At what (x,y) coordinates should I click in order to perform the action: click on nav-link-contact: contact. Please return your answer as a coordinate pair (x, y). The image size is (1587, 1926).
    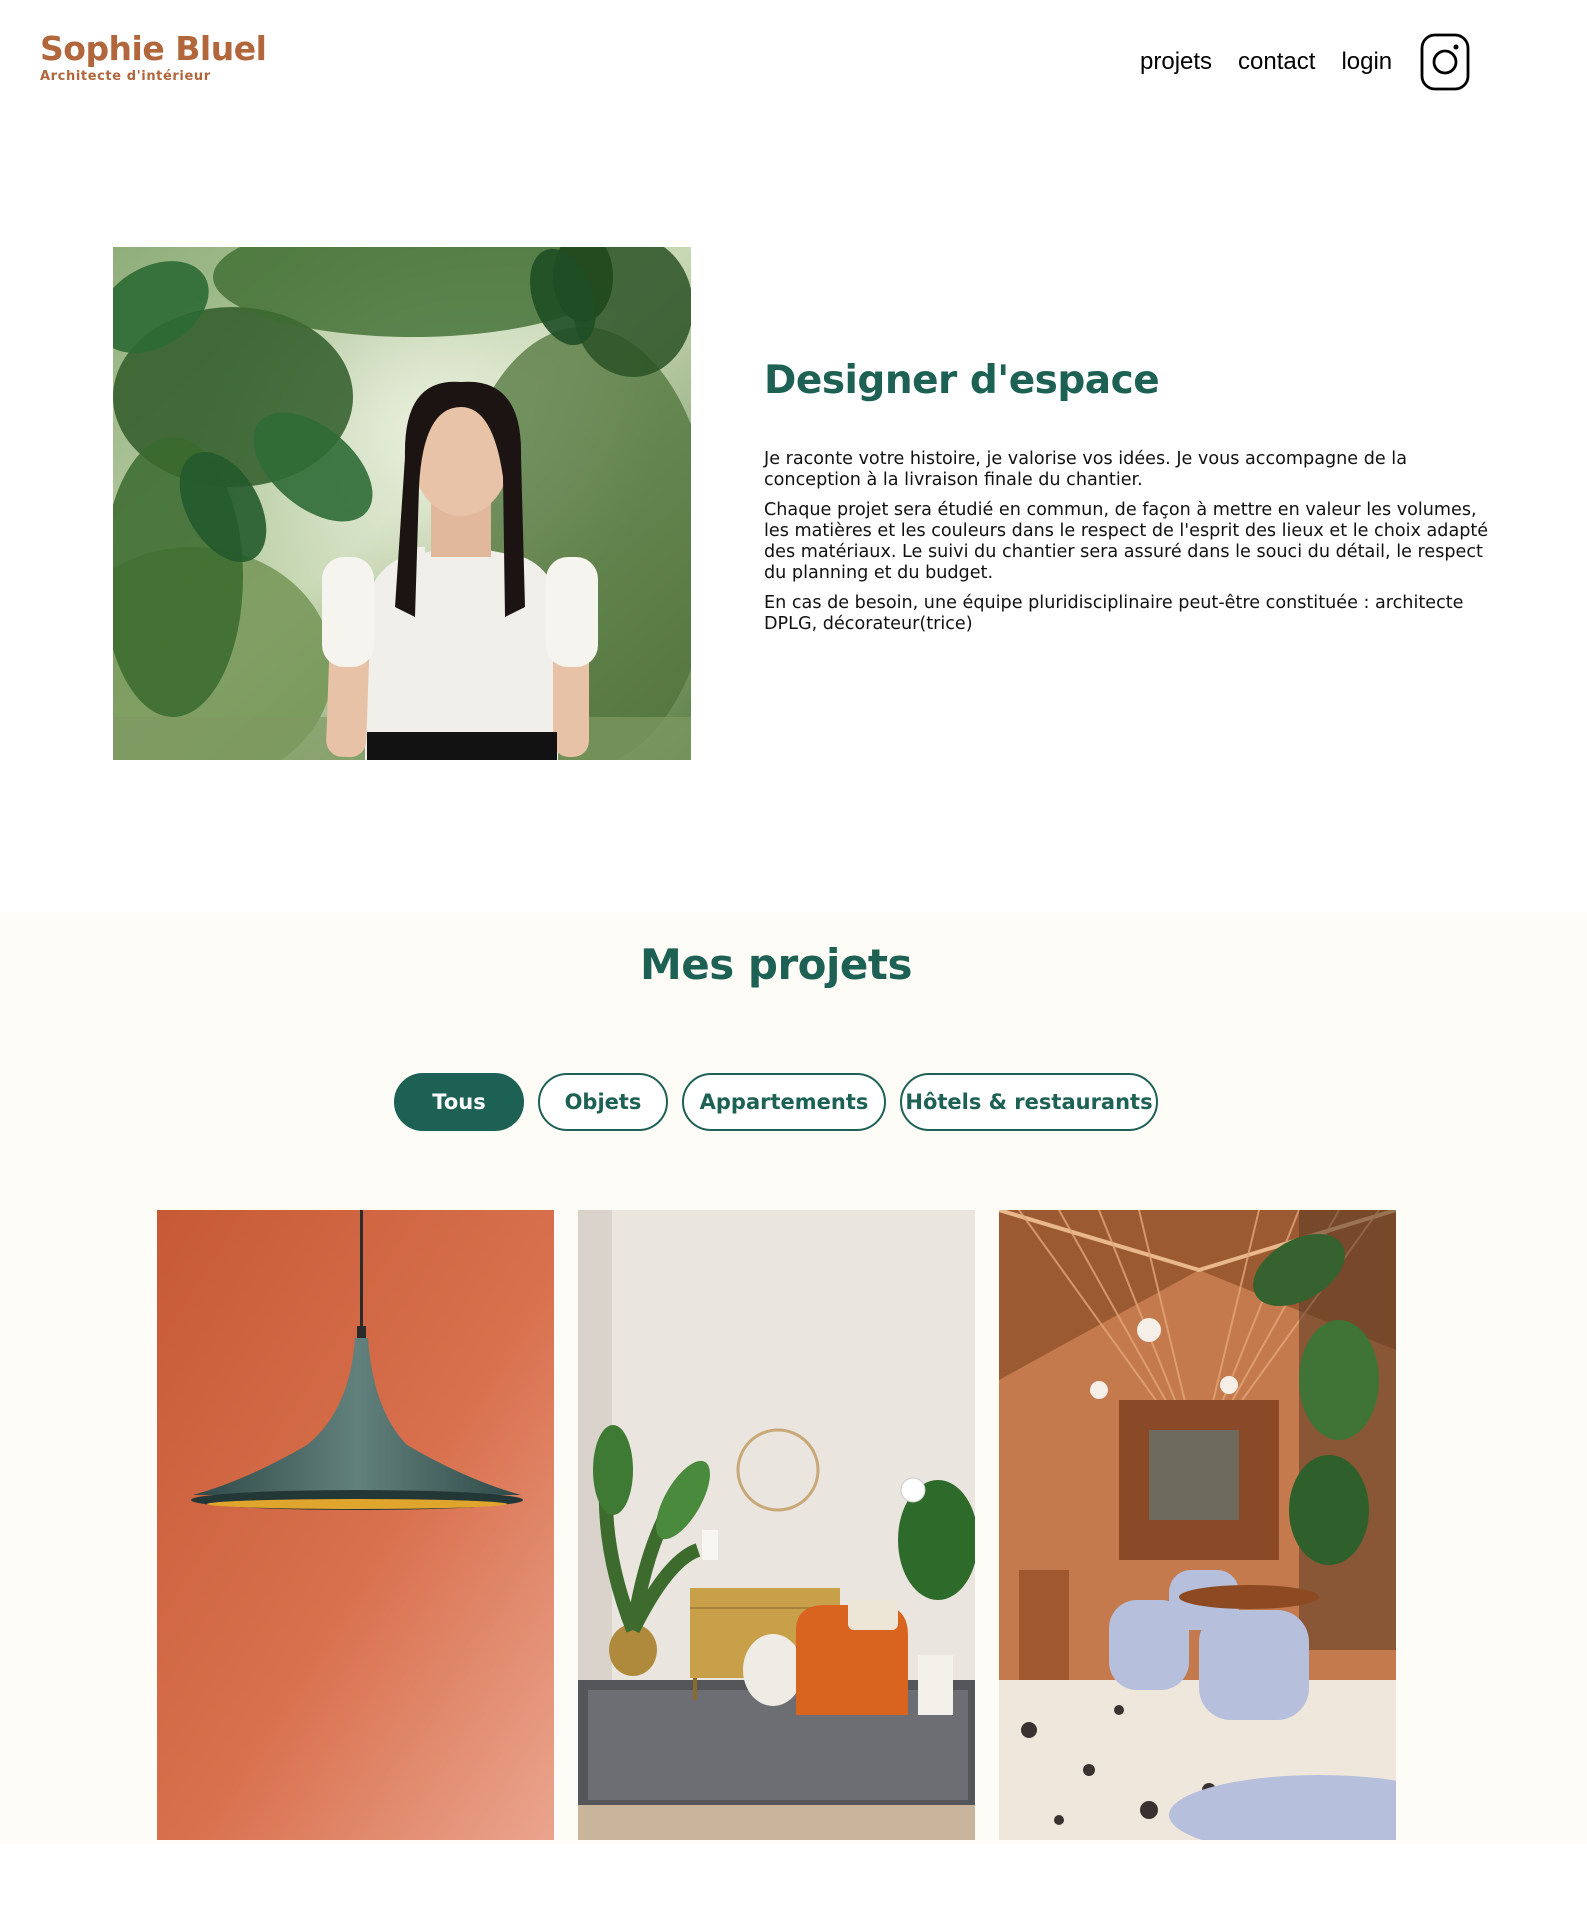
    Looking at the image, I should click on (1276, 62).